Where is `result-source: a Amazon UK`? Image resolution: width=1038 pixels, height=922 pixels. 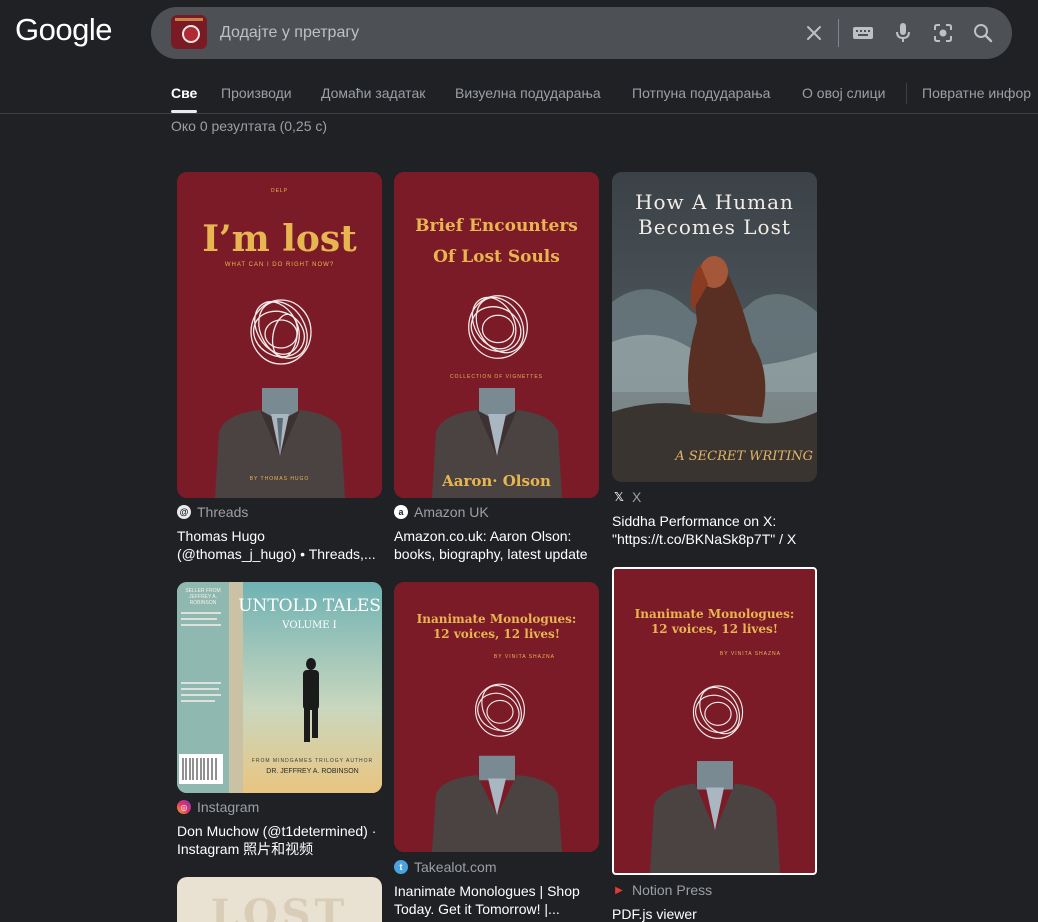
result-source: a Amazon UK is located at coordinates (441, 512).